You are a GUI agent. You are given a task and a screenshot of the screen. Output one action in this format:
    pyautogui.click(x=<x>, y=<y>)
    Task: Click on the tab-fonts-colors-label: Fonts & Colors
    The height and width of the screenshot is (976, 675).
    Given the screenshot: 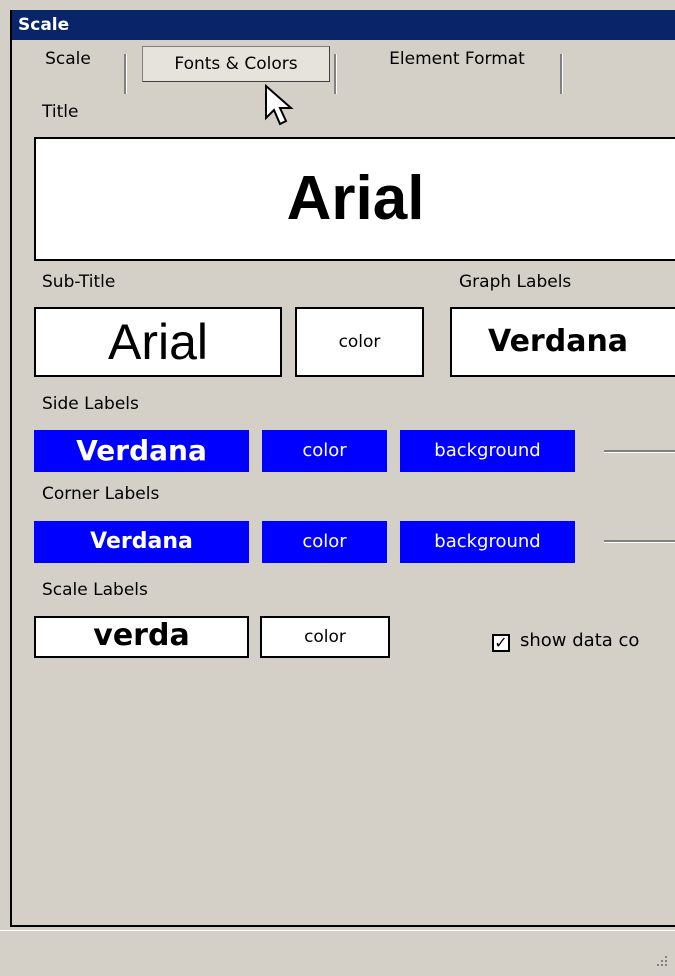 What is the action you would take?
    pyautogui.click(x=236, y=64)
    